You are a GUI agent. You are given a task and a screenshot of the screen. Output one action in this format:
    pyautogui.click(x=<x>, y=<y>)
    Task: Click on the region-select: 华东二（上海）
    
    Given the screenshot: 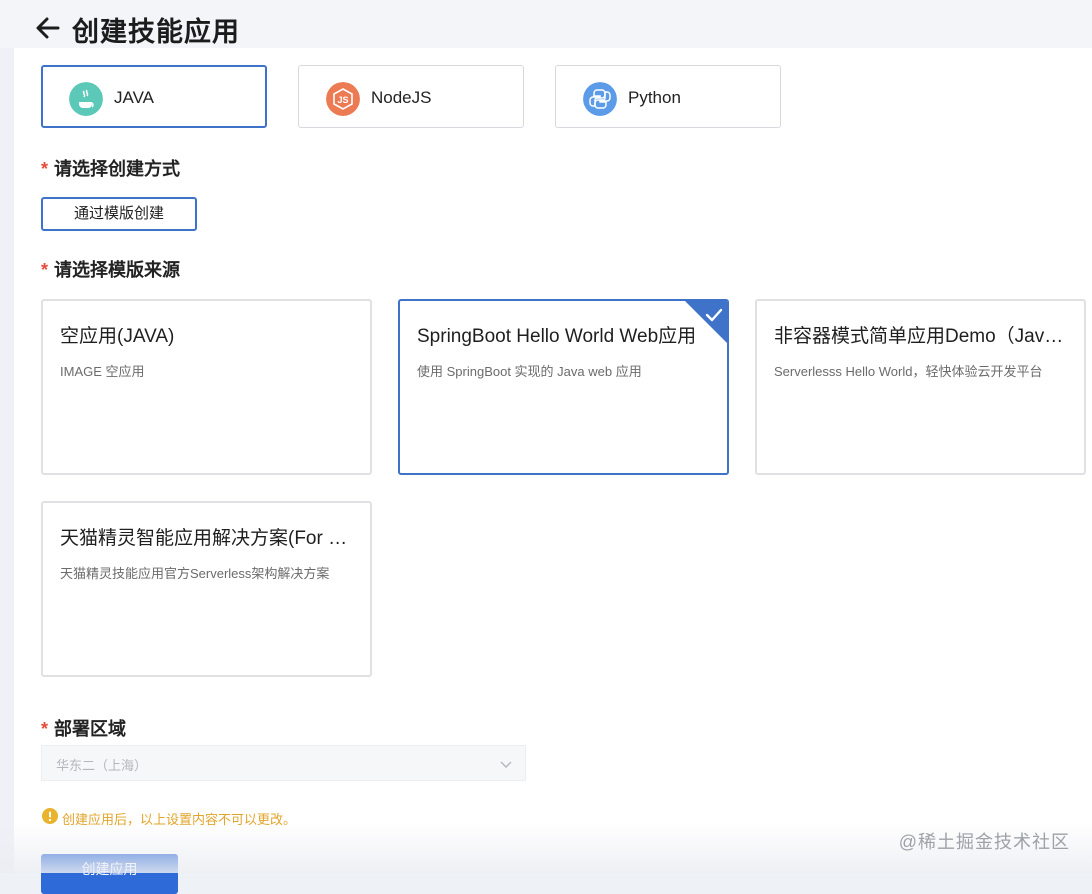 What is the action you would take?
    pyautogui.click(x=283, y=763)
    